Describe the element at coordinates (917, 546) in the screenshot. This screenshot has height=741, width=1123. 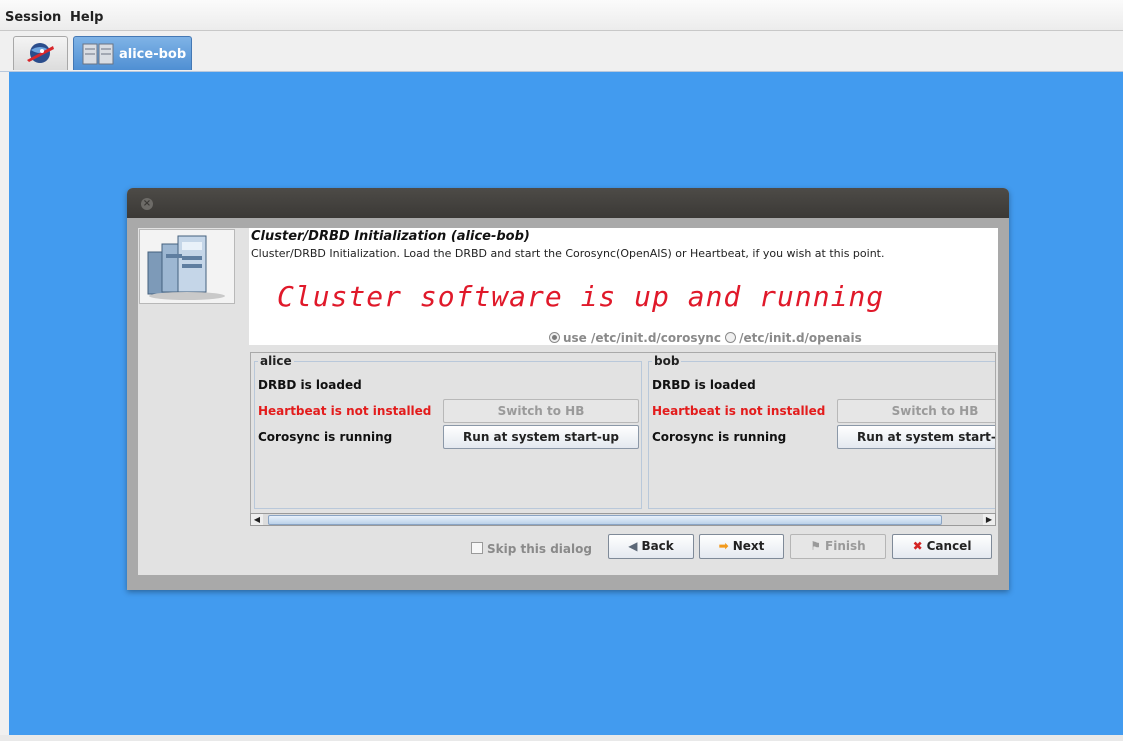
I see `cancel-icon: ✖` at that location.